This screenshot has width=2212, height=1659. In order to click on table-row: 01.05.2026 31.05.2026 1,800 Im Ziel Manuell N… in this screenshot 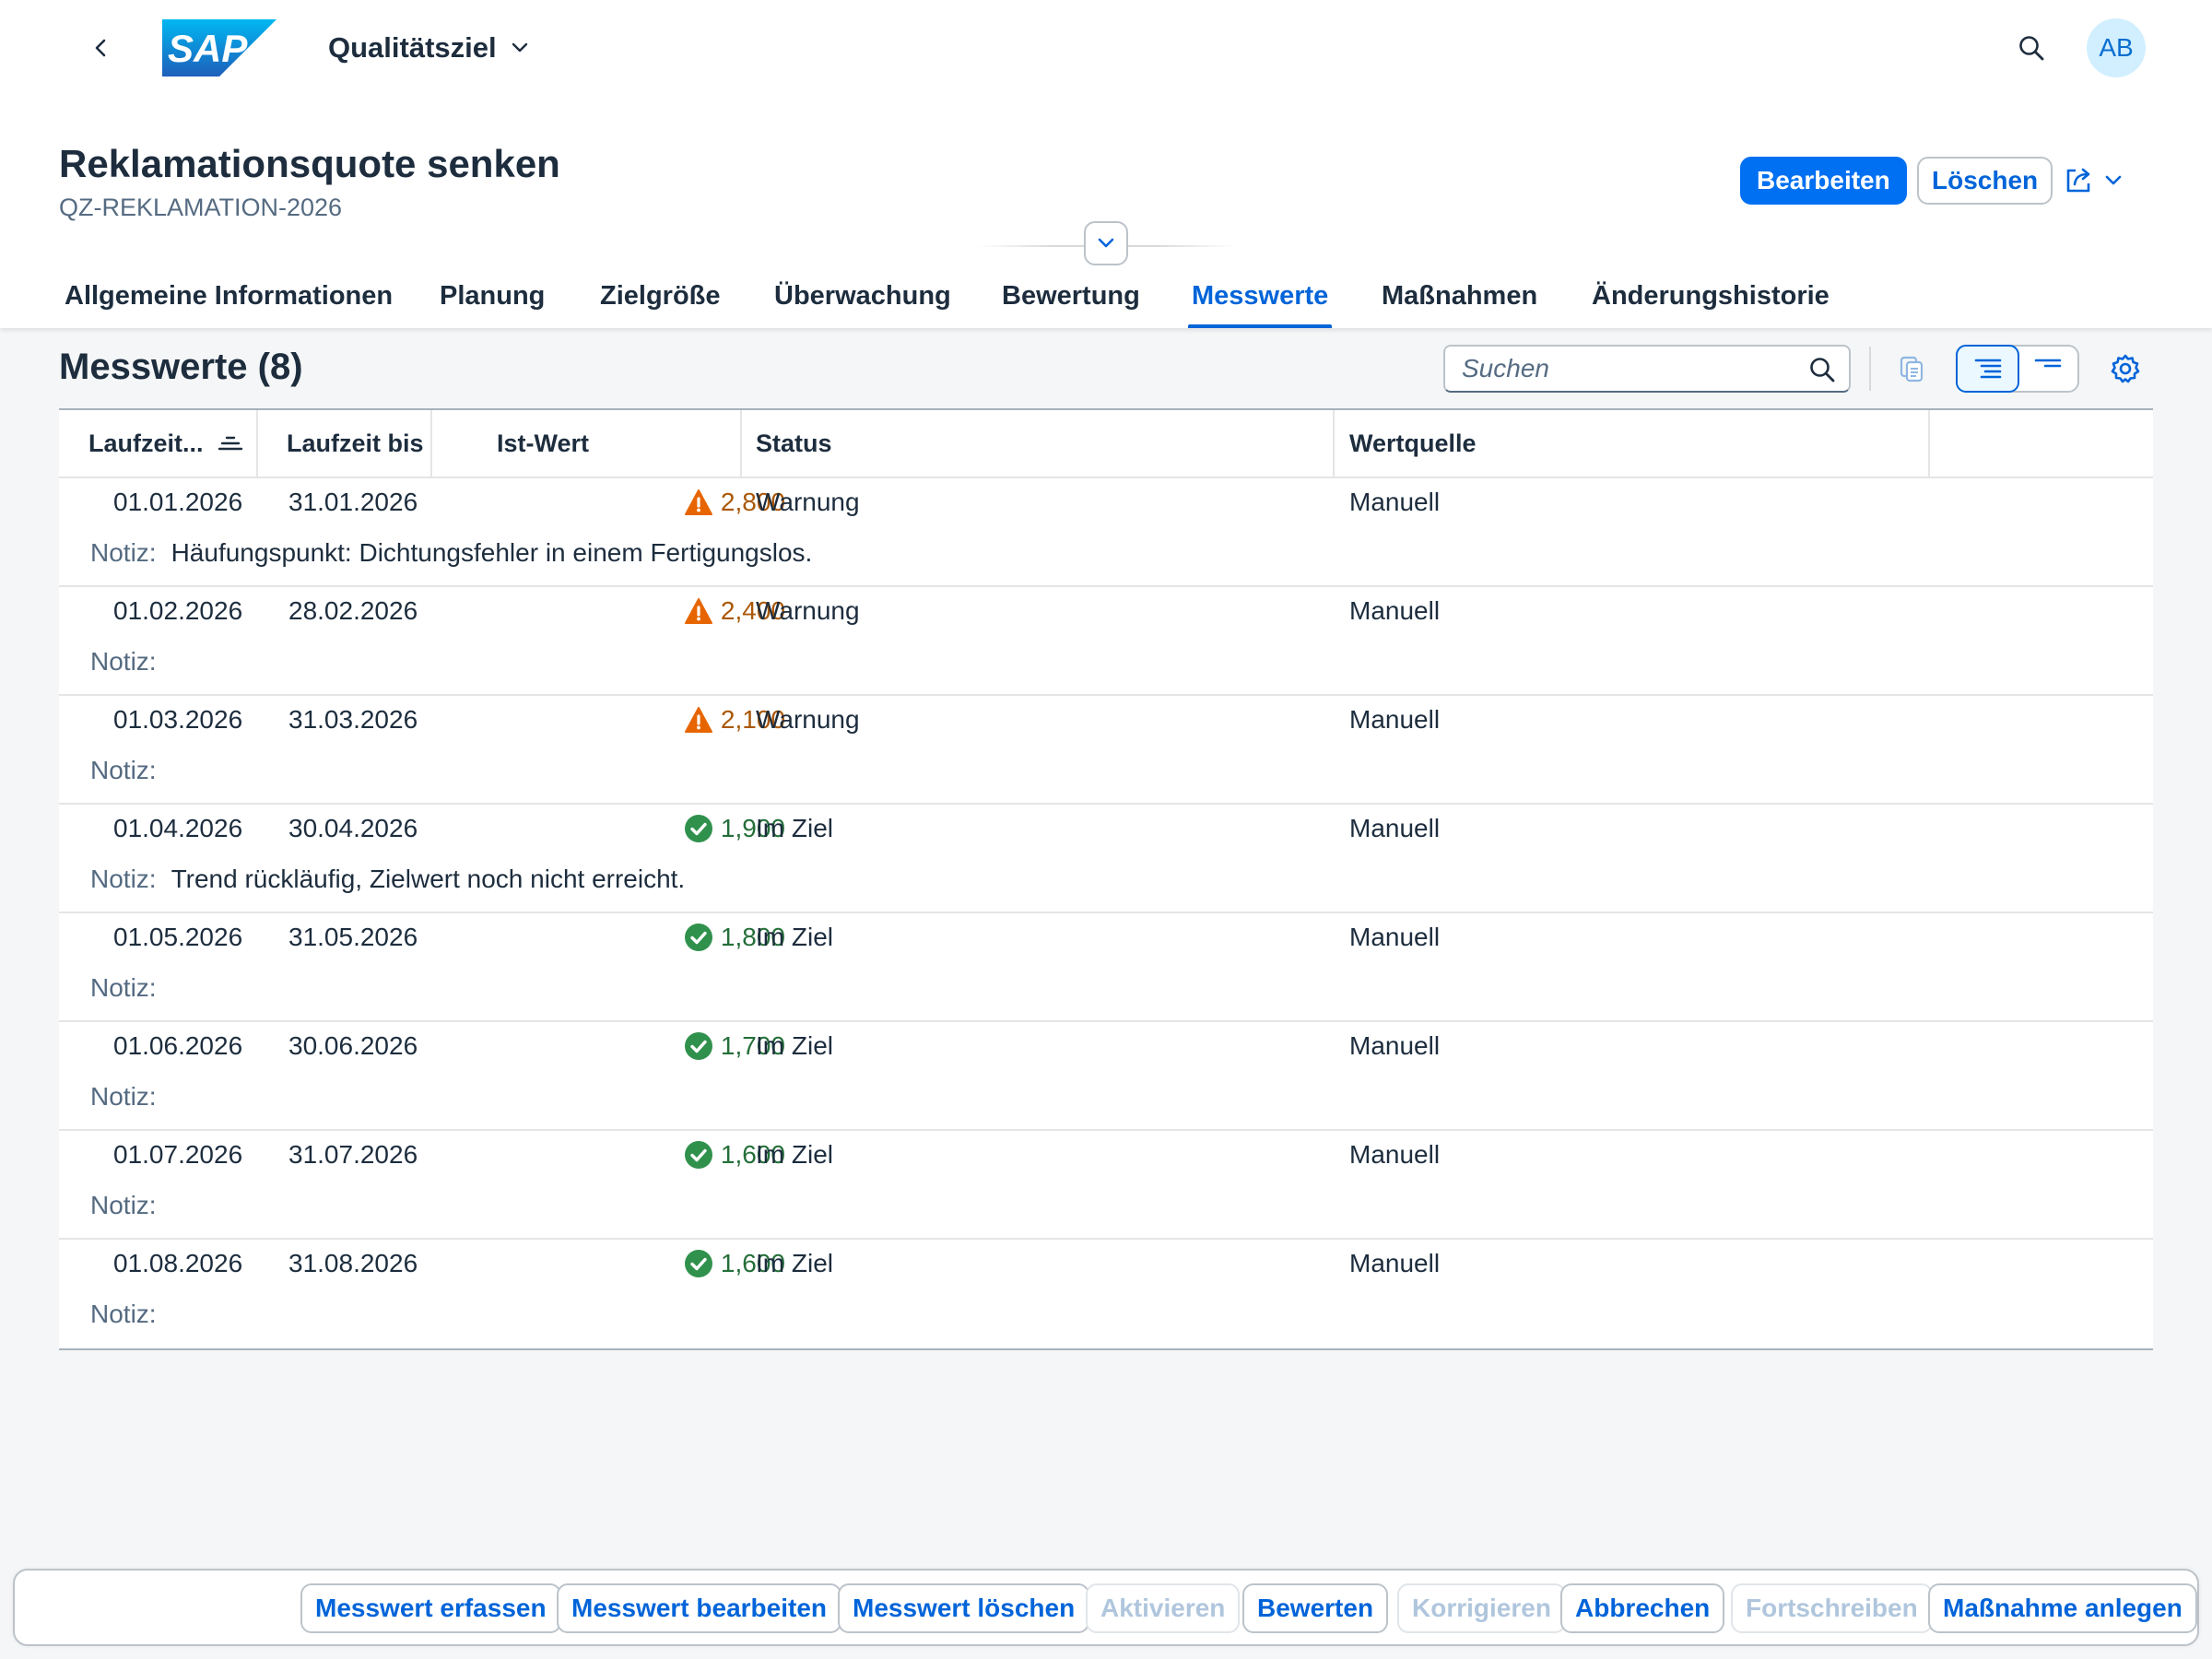, I will do `click(1106, 967)`.